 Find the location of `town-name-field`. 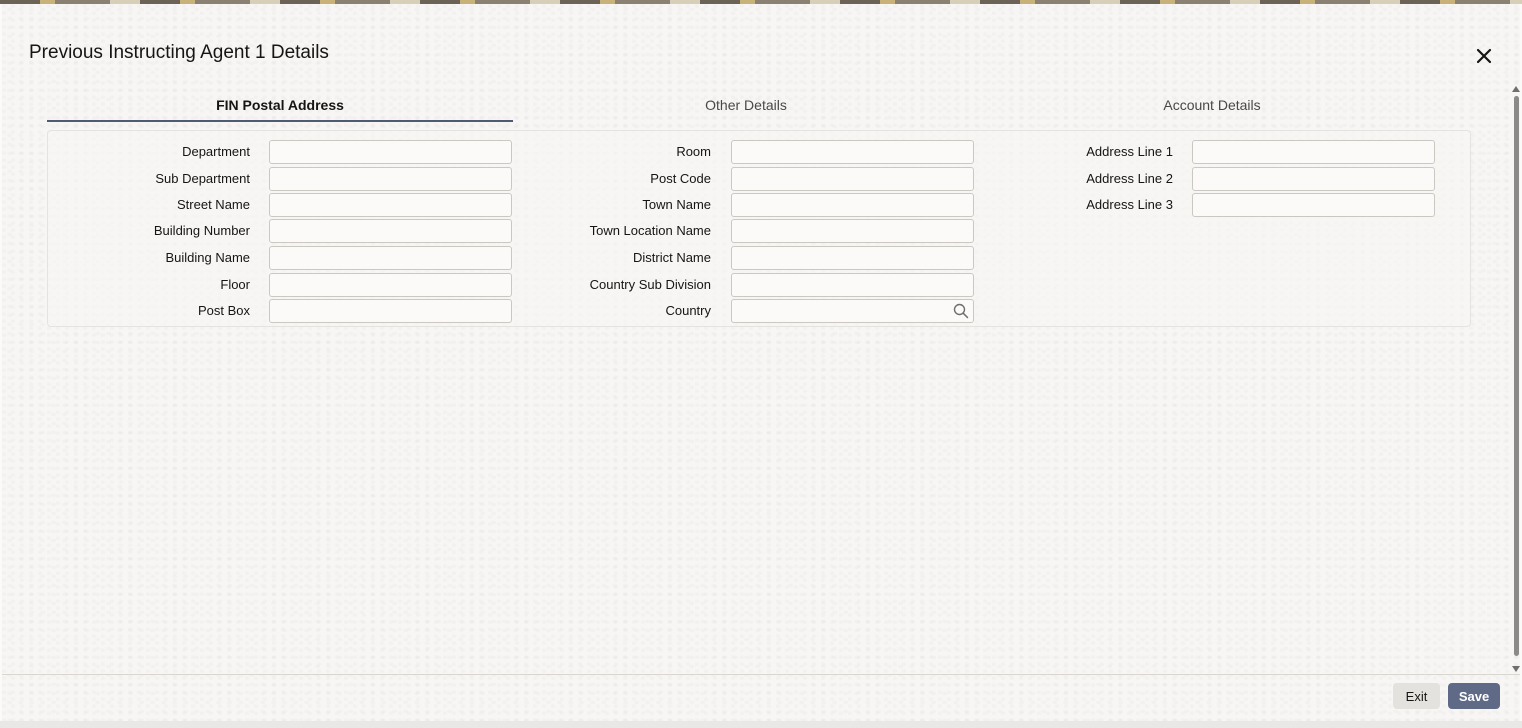

town-name-field is located at coordinates (852, 205).